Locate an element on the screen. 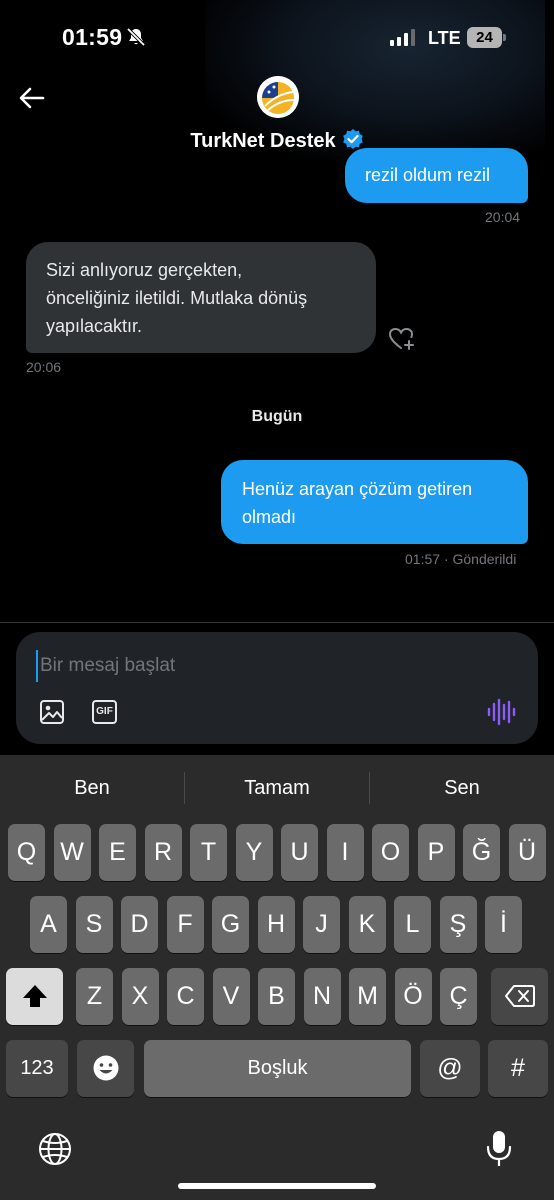 This screenshot has height=1200, width=554. key-ğ: Ğ is located at coordinates (481, 852).